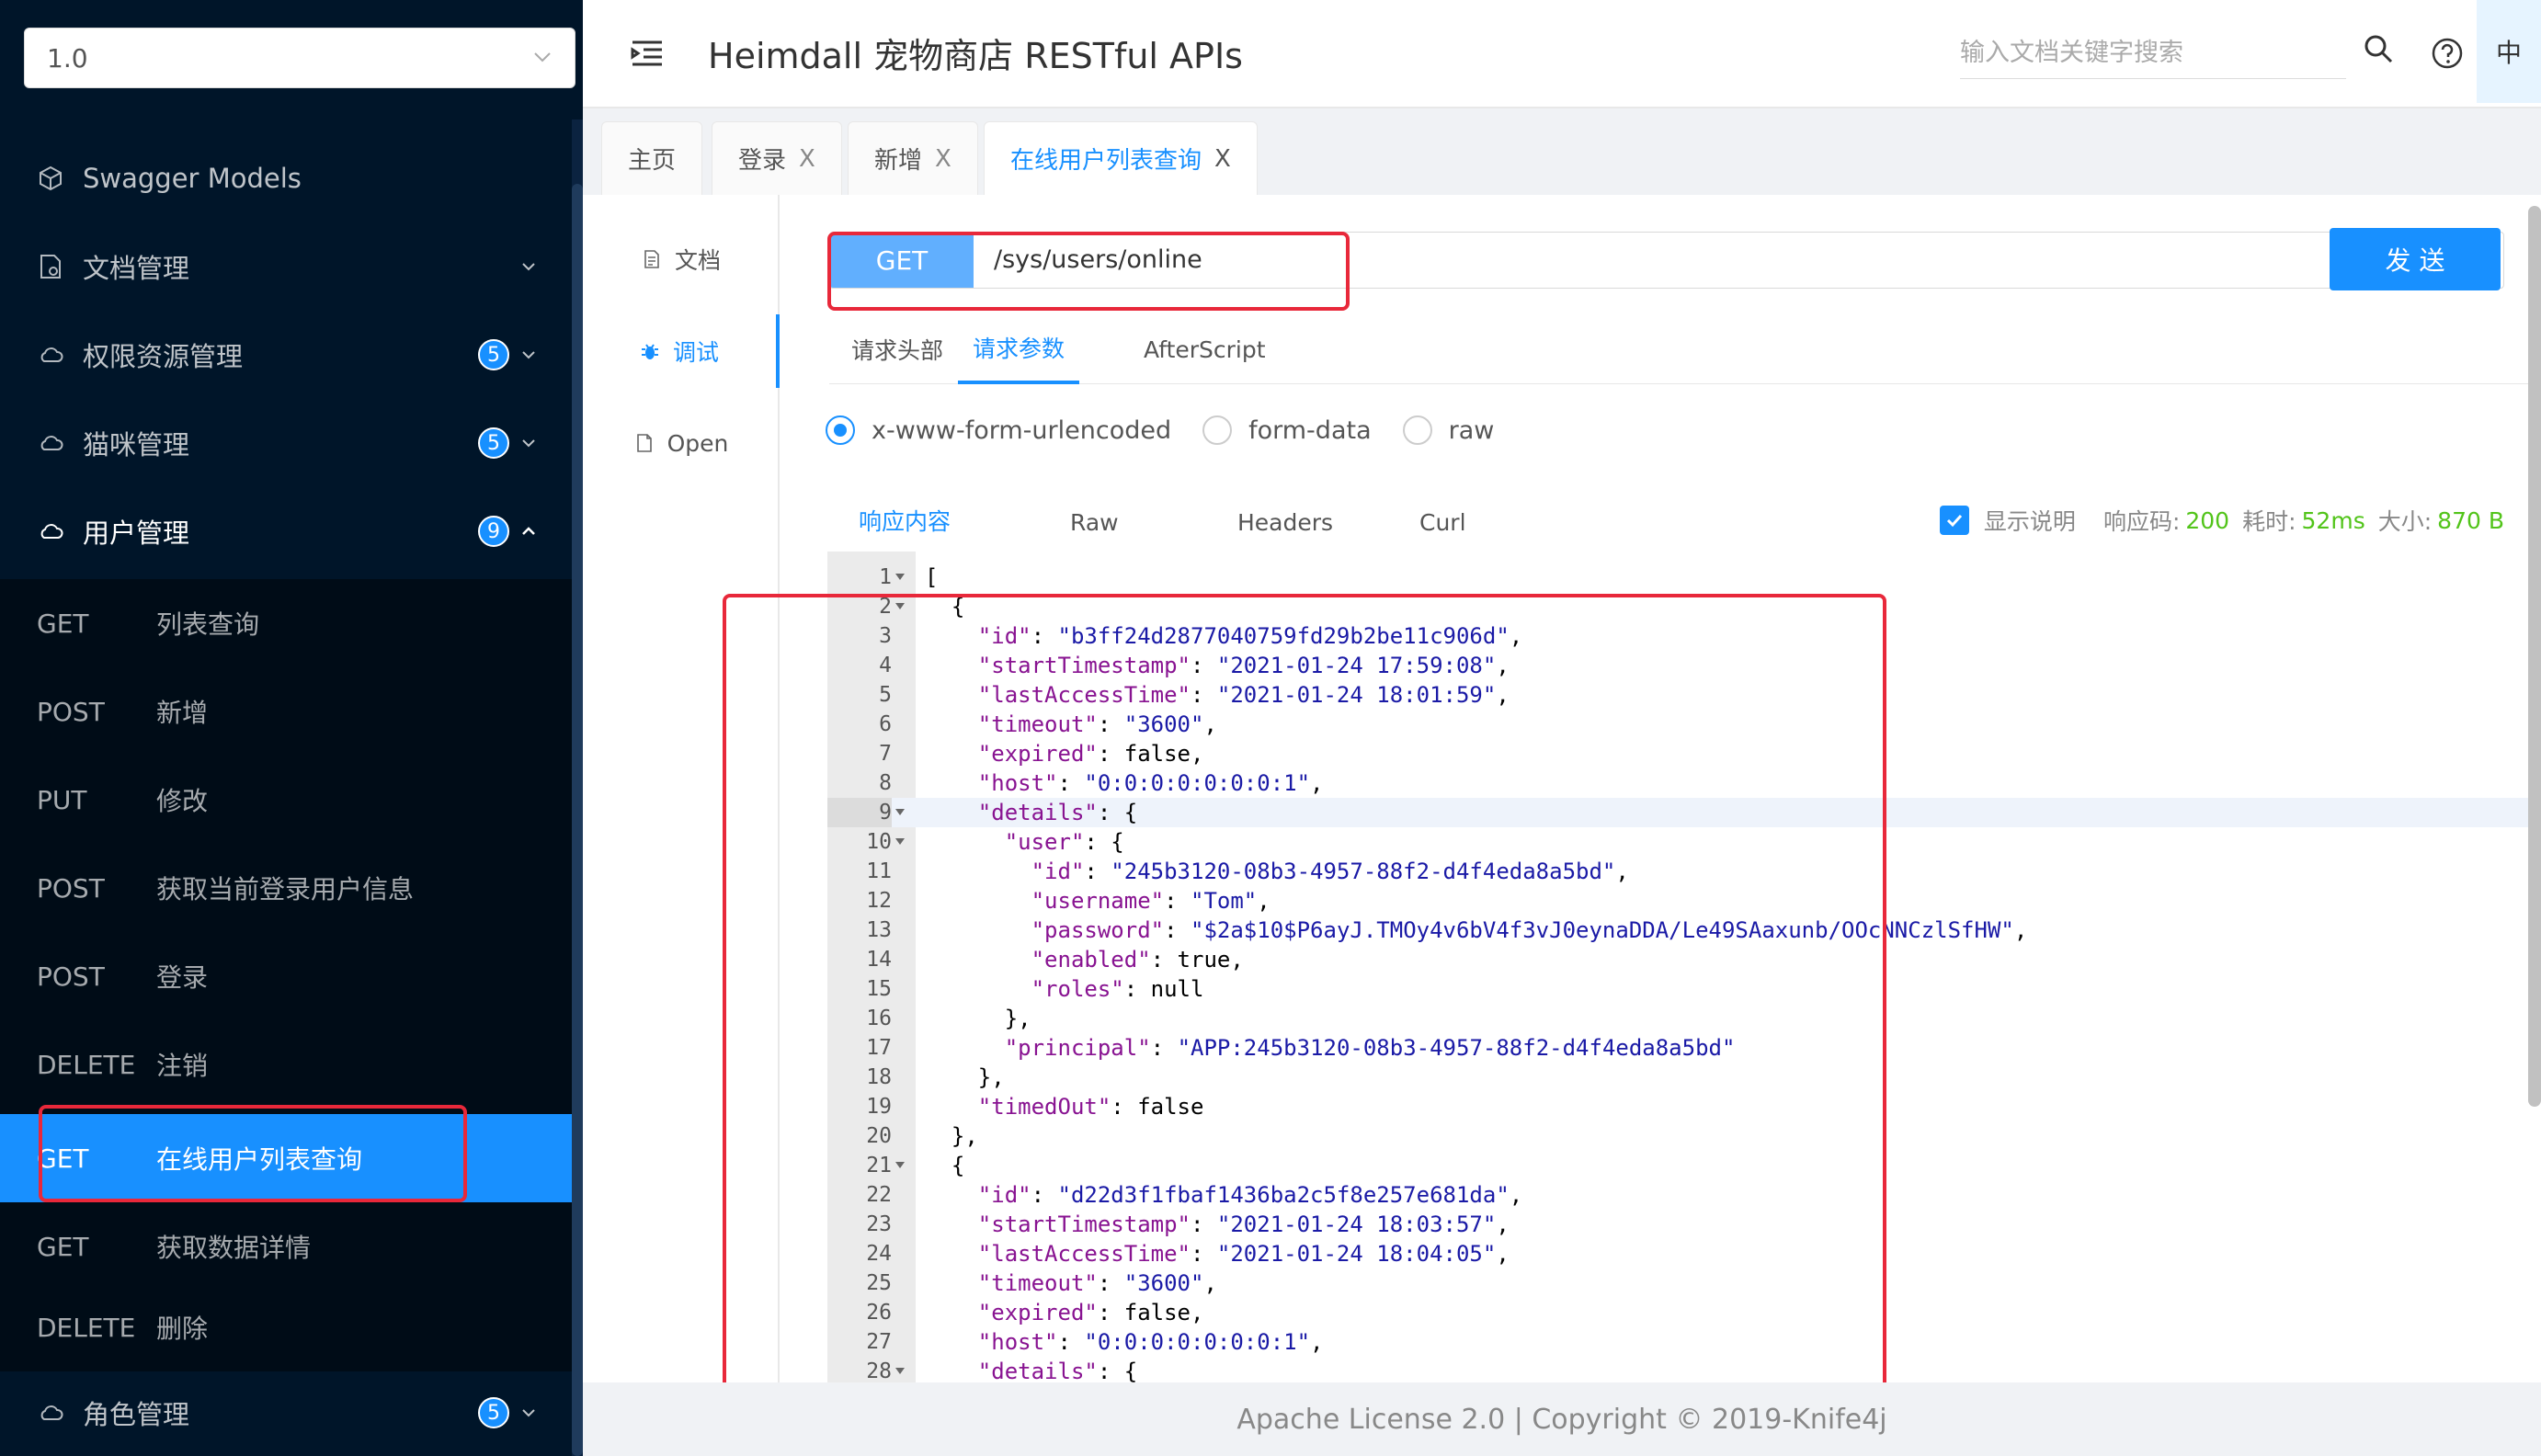 The width and height of the screenshot is (2541, 1456). Describe the element at coordinates (1684, 901) in the screenshot. I see `code-line: 12 "username": "Tom",` at that location.